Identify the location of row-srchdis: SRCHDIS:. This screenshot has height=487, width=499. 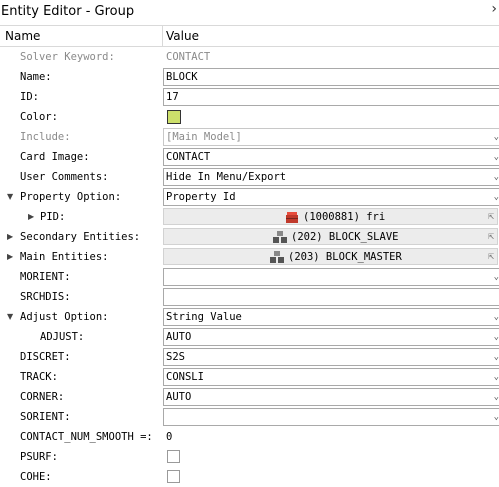
(249, 297).